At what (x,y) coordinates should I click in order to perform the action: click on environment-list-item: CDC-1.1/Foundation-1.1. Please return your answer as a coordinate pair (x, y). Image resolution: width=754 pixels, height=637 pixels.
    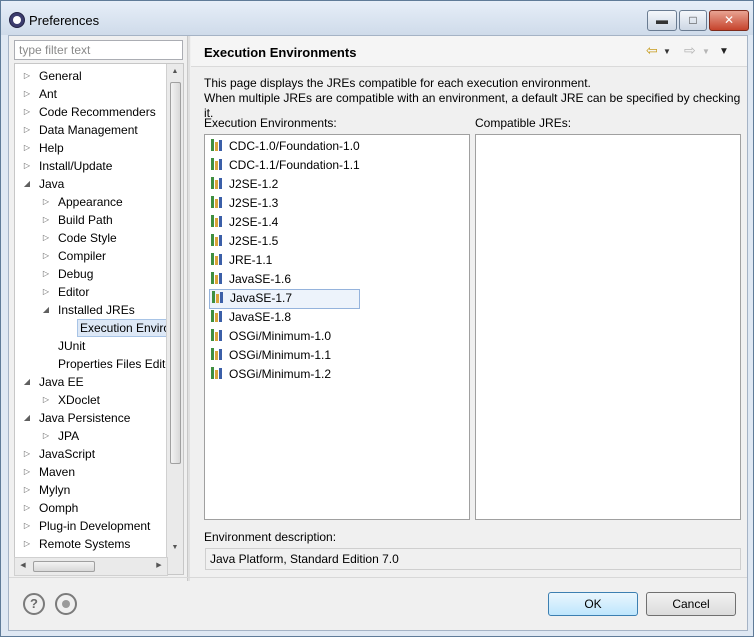
    Looking at the image, I should click on (285, 165).